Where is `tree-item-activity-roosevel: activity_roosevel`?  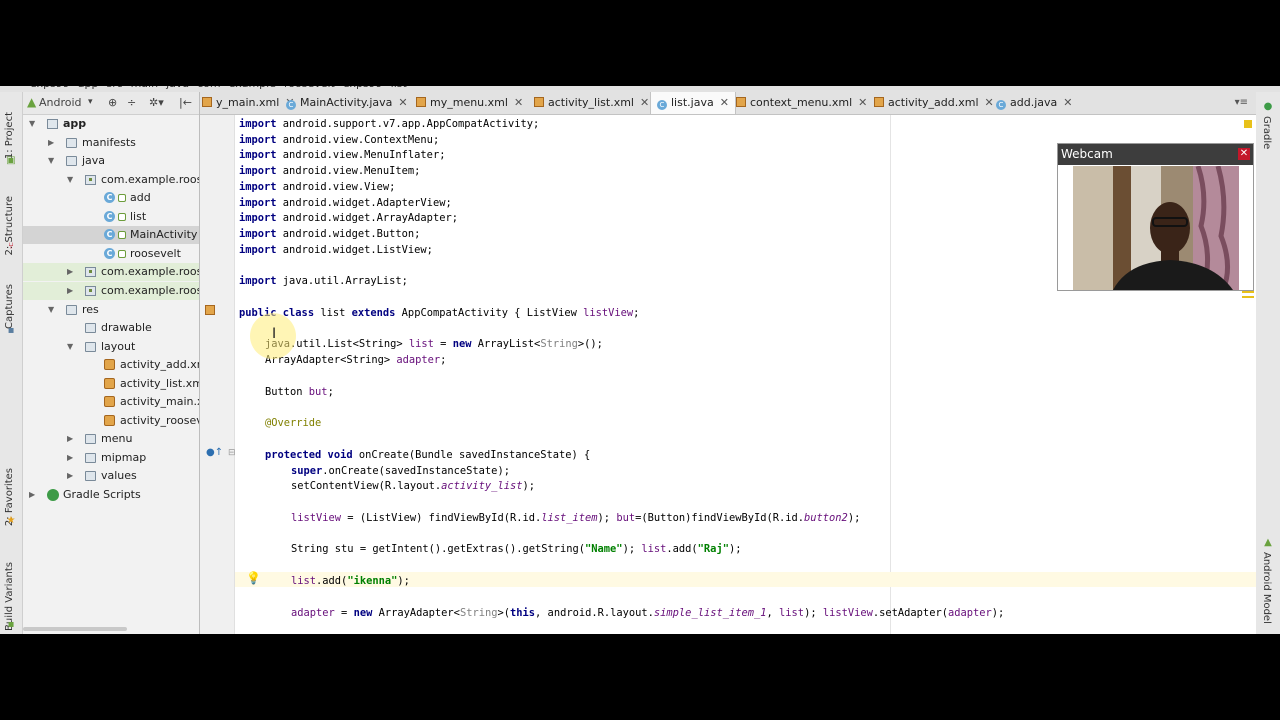
tree-item-activity-roosevel: activity_roosevel is located at coordinates (111, 421).